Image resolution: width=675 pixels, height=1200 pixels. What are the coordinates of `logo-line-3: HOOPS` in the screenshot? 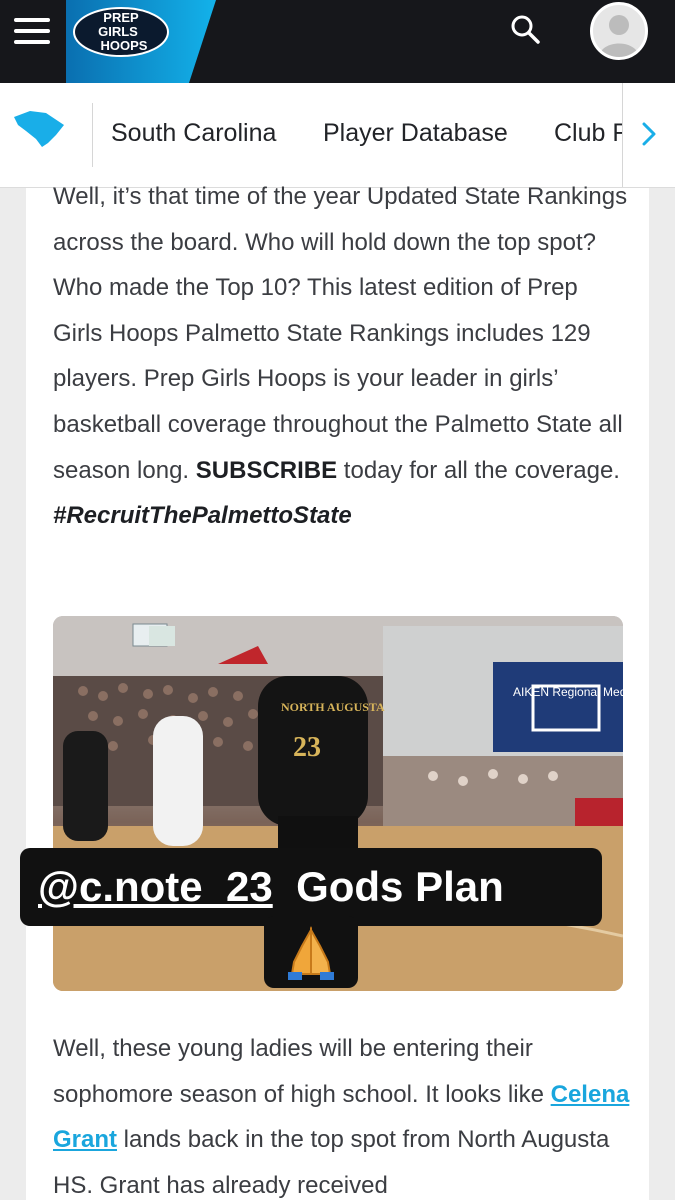 It's located at (124, 45).